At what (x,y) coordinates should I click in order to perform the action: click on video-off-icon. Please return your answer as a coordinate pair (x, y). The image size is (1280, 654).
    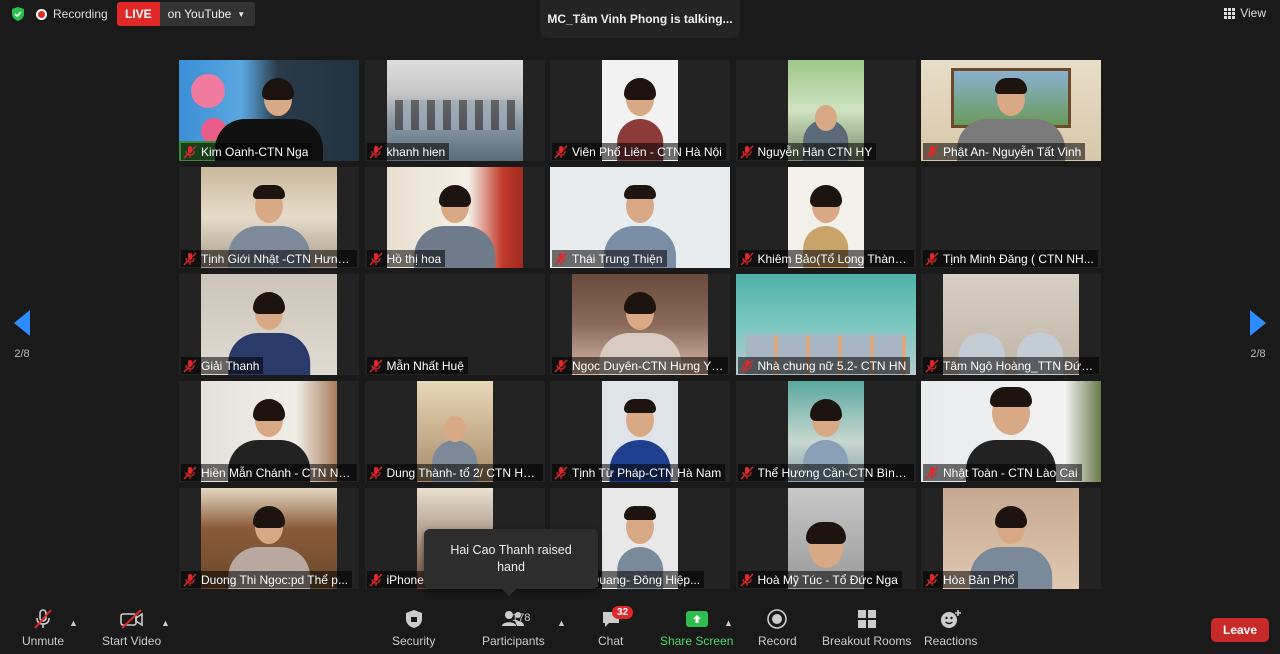
    Looking at the image, I should click on (131, 619).